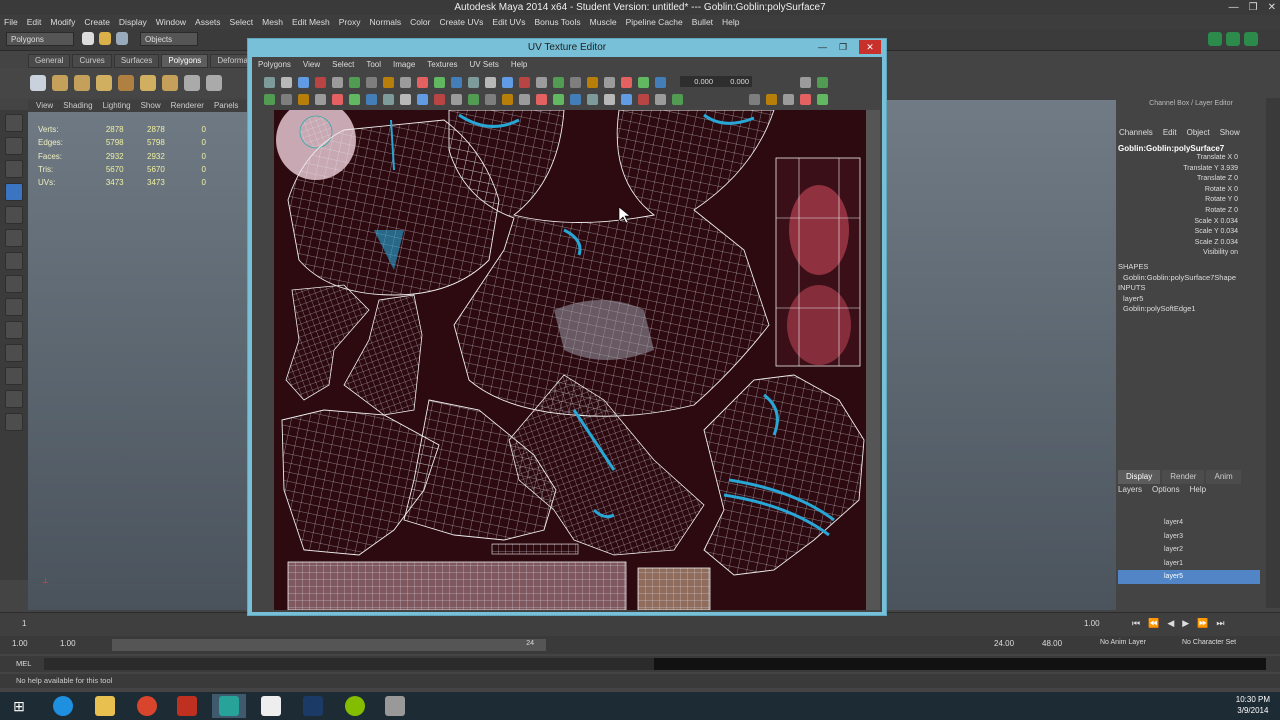 Image resolution: width=1280 pixels, height=720 pixels. Describe the element at coordinates (97, 22) in the screenshot. I see `menu-create: Create` at that location.